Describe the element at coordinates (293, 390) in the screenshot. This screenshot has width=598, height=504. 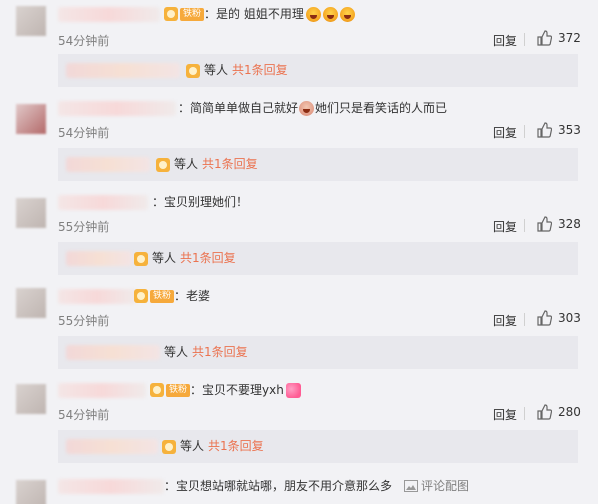
I see `heart-emoji-icon` at that location.